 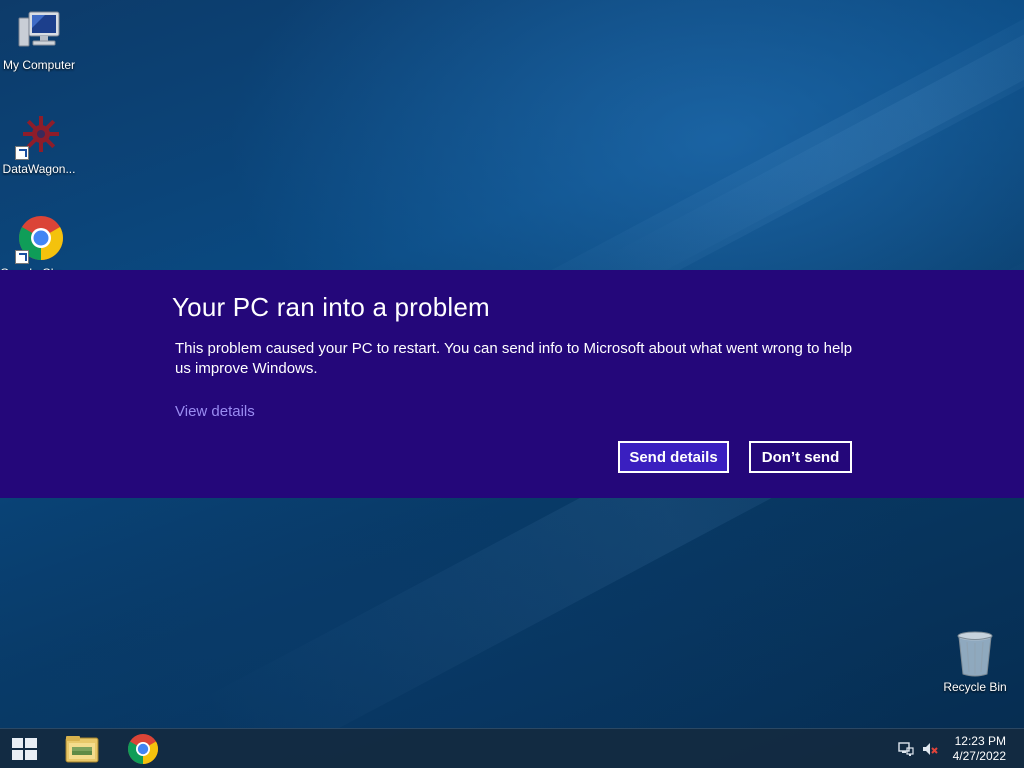 I want to click on windows-start-icon, so click(x=24, y=749).